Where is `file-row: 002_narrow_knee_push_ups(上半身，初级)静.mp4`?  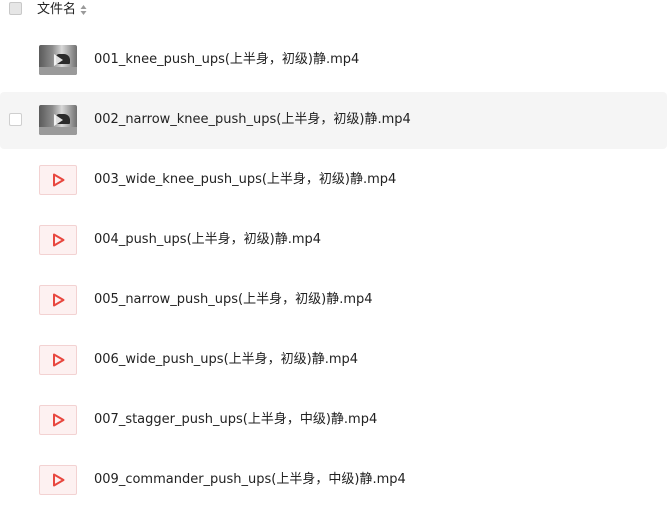
file-row: 002_narrow_knee_push_ups(上半身，初级)静.mp4 is located at coordinates (333, 120).